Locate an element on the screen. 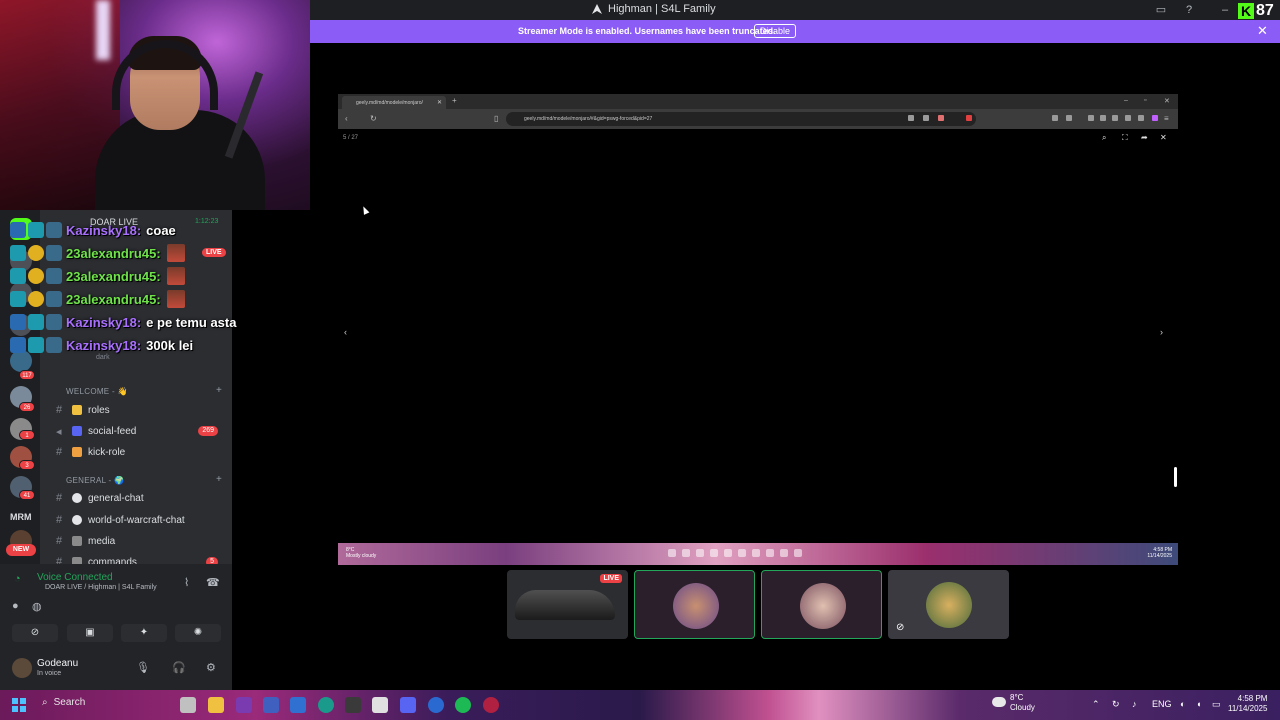 The width and height of the screenshot is (1280, 720). microphone-icon: 🎙 is located at coordinates (143, 667).